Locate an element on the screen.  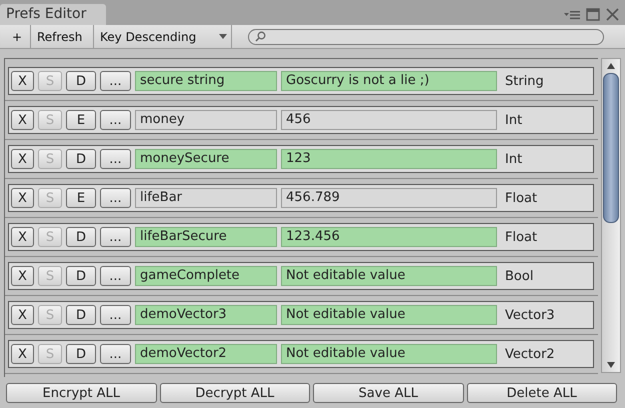
type-label: Bool is located at coordinates (519, 276).